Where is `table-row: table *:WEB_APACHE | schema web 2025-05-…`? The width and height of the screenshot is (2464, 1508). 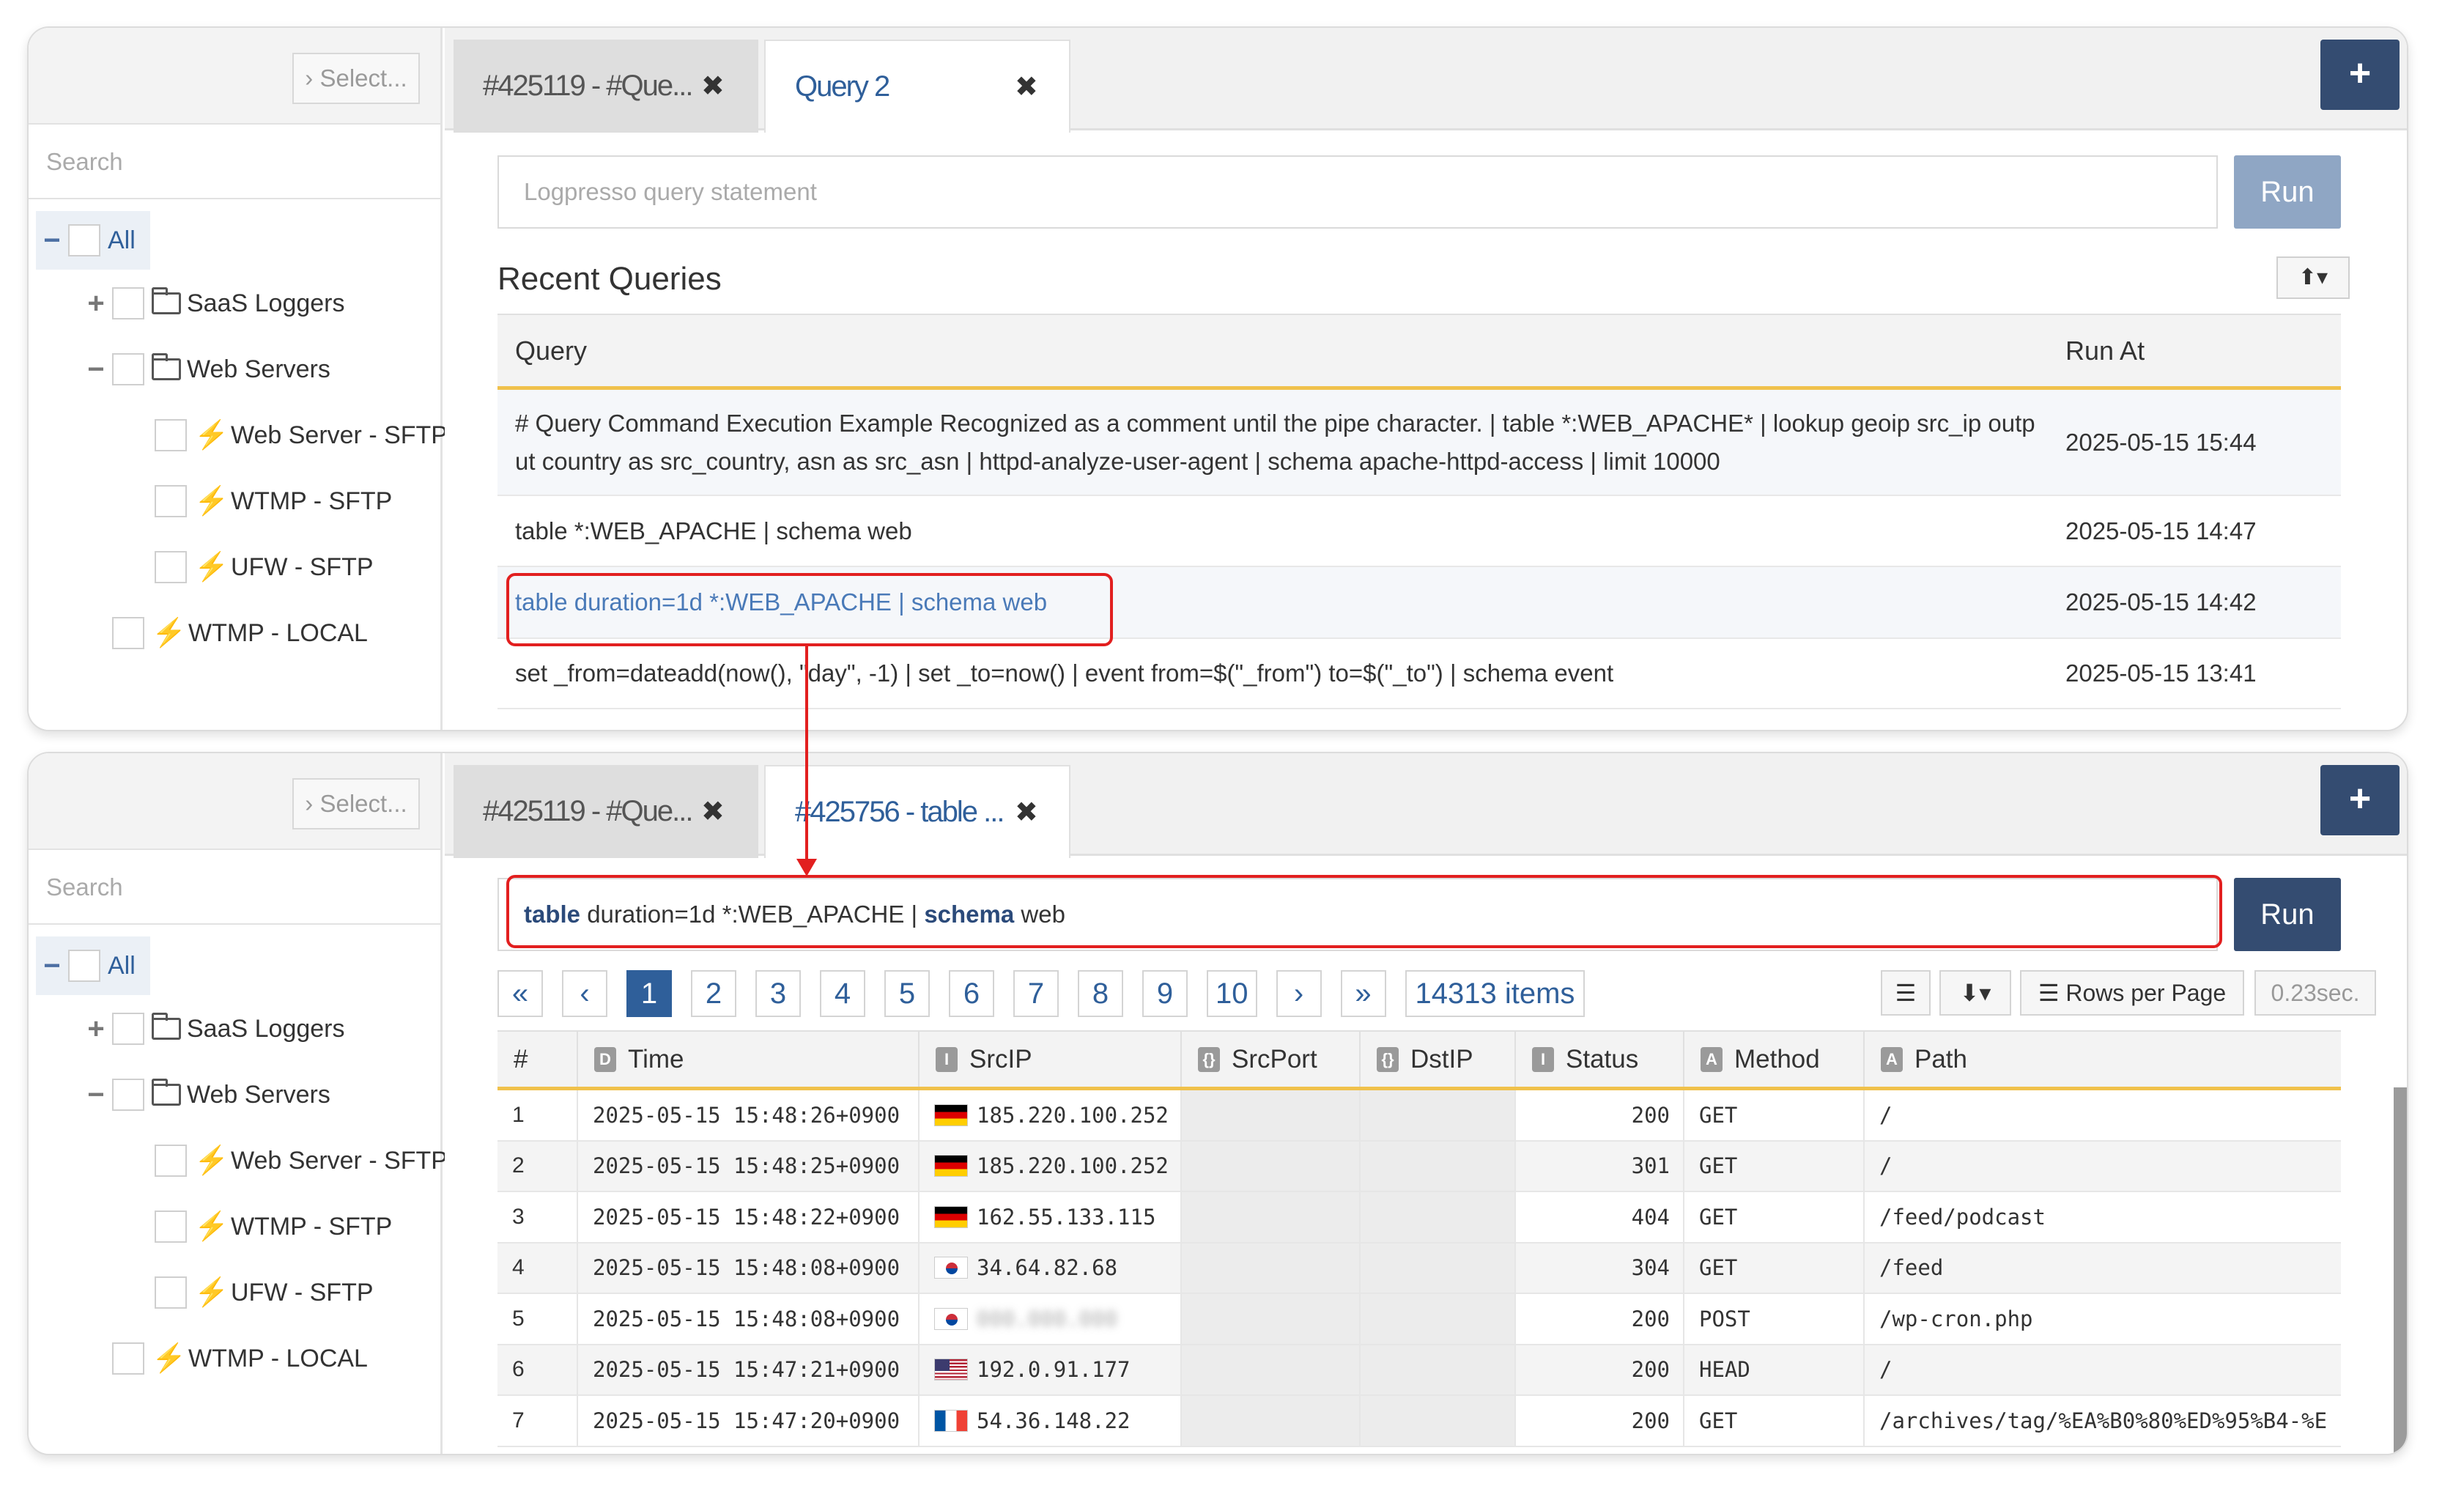
table-row: table *:WEB_APACHE | schema web 2025-05-… is located at coordinates (1419, 531).